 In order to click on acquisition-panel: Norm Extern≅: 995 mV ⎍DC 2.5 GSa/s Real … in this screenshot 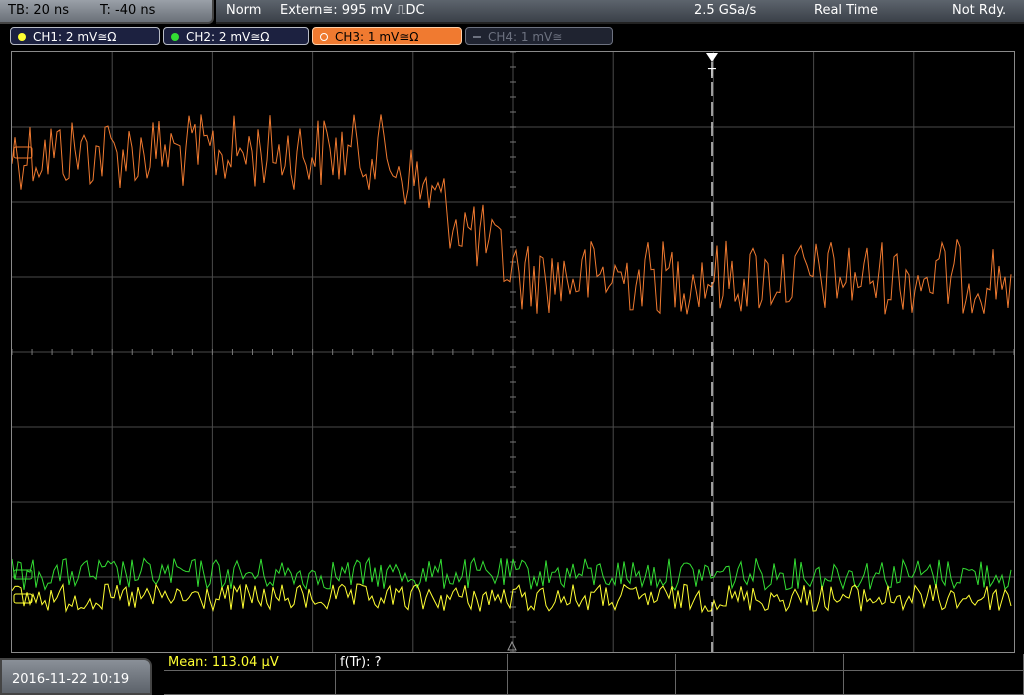, I will do `click(620, 12)`.